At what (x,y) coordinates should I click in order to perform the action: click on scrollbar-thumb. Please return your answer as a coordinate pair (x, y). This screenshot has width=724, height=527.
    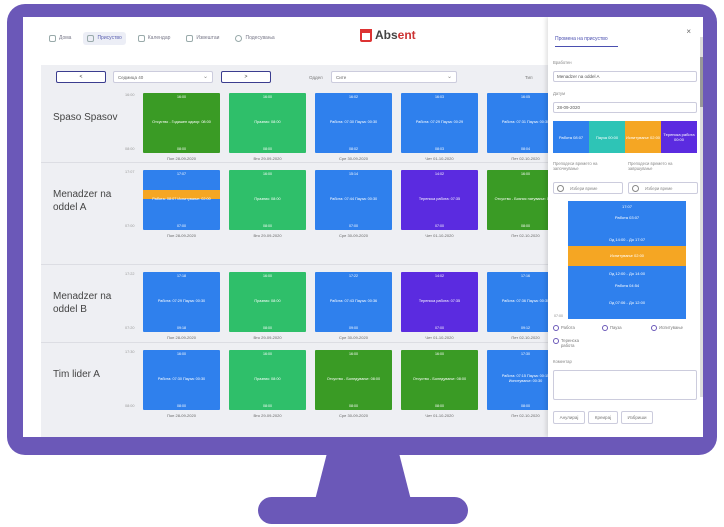
    Looking at the image, I should click on (701, 82).